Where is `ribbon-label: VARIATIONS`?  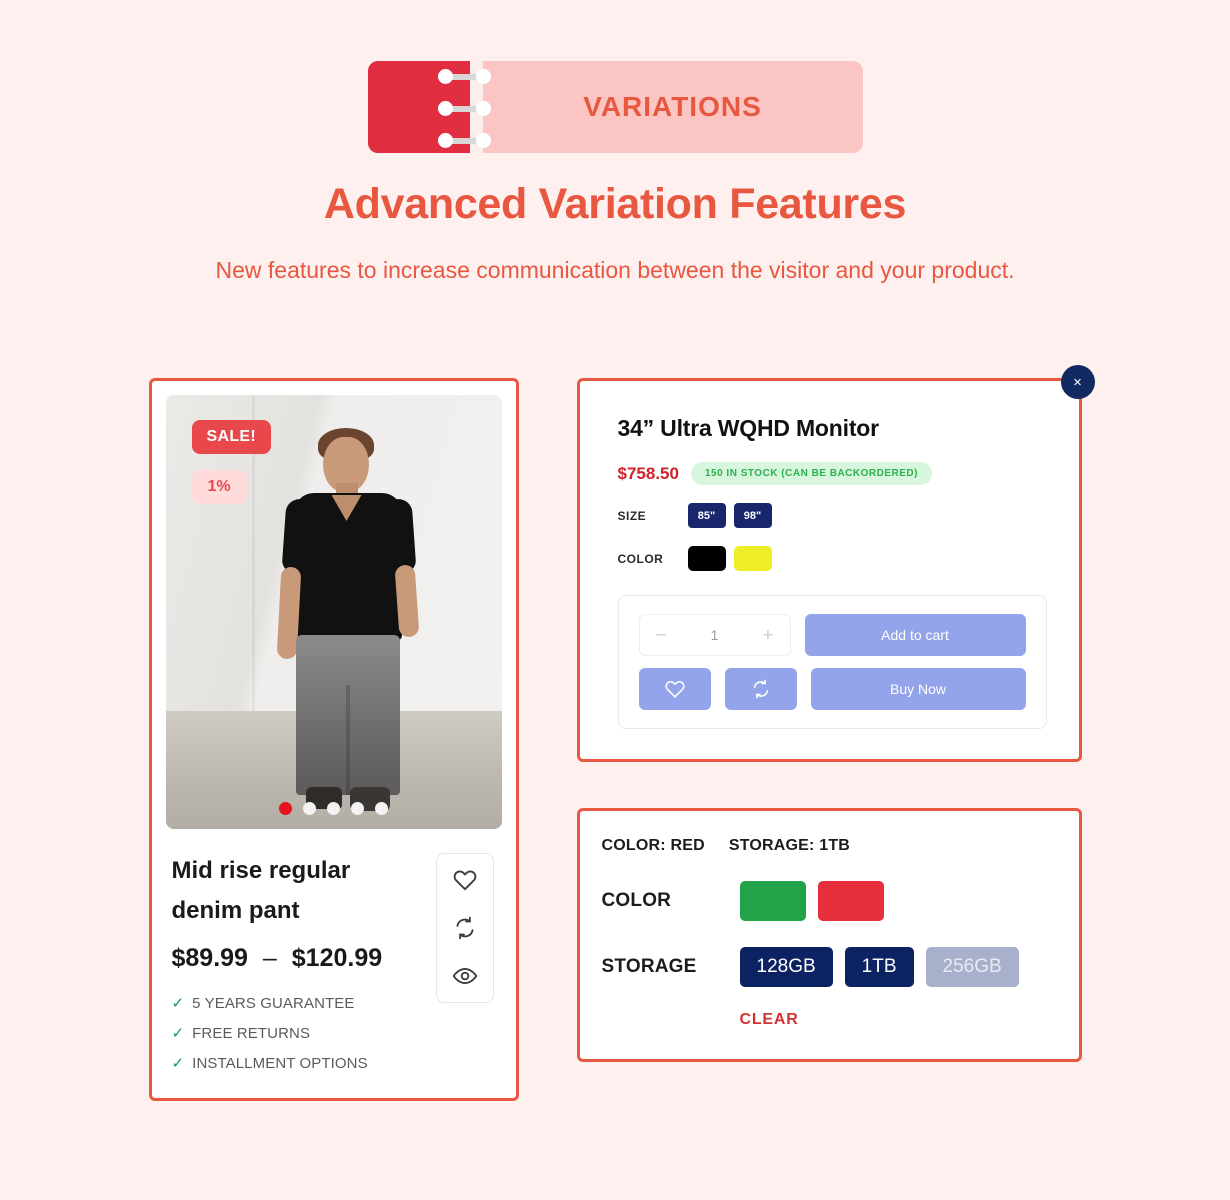 ribbon-label: VARIATIONS is located at coordinates (672, 106).